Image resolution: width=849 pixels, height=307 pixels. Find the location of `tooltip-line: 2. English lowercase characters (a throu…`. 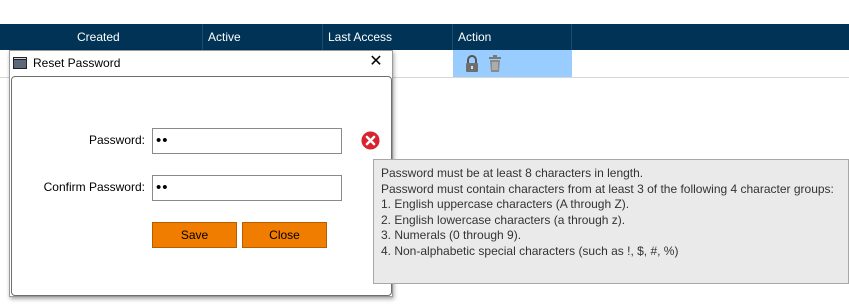

tooltip-line: 2. English lowercase characters (a throu… is located at coordinates (503, 219).